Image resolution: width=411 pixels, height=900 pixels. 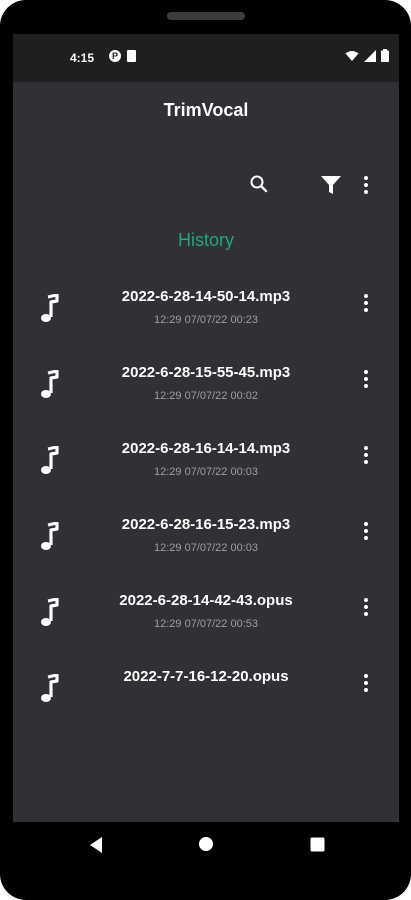 I want to click on sd-card-icon, so click(x=131, y=56).